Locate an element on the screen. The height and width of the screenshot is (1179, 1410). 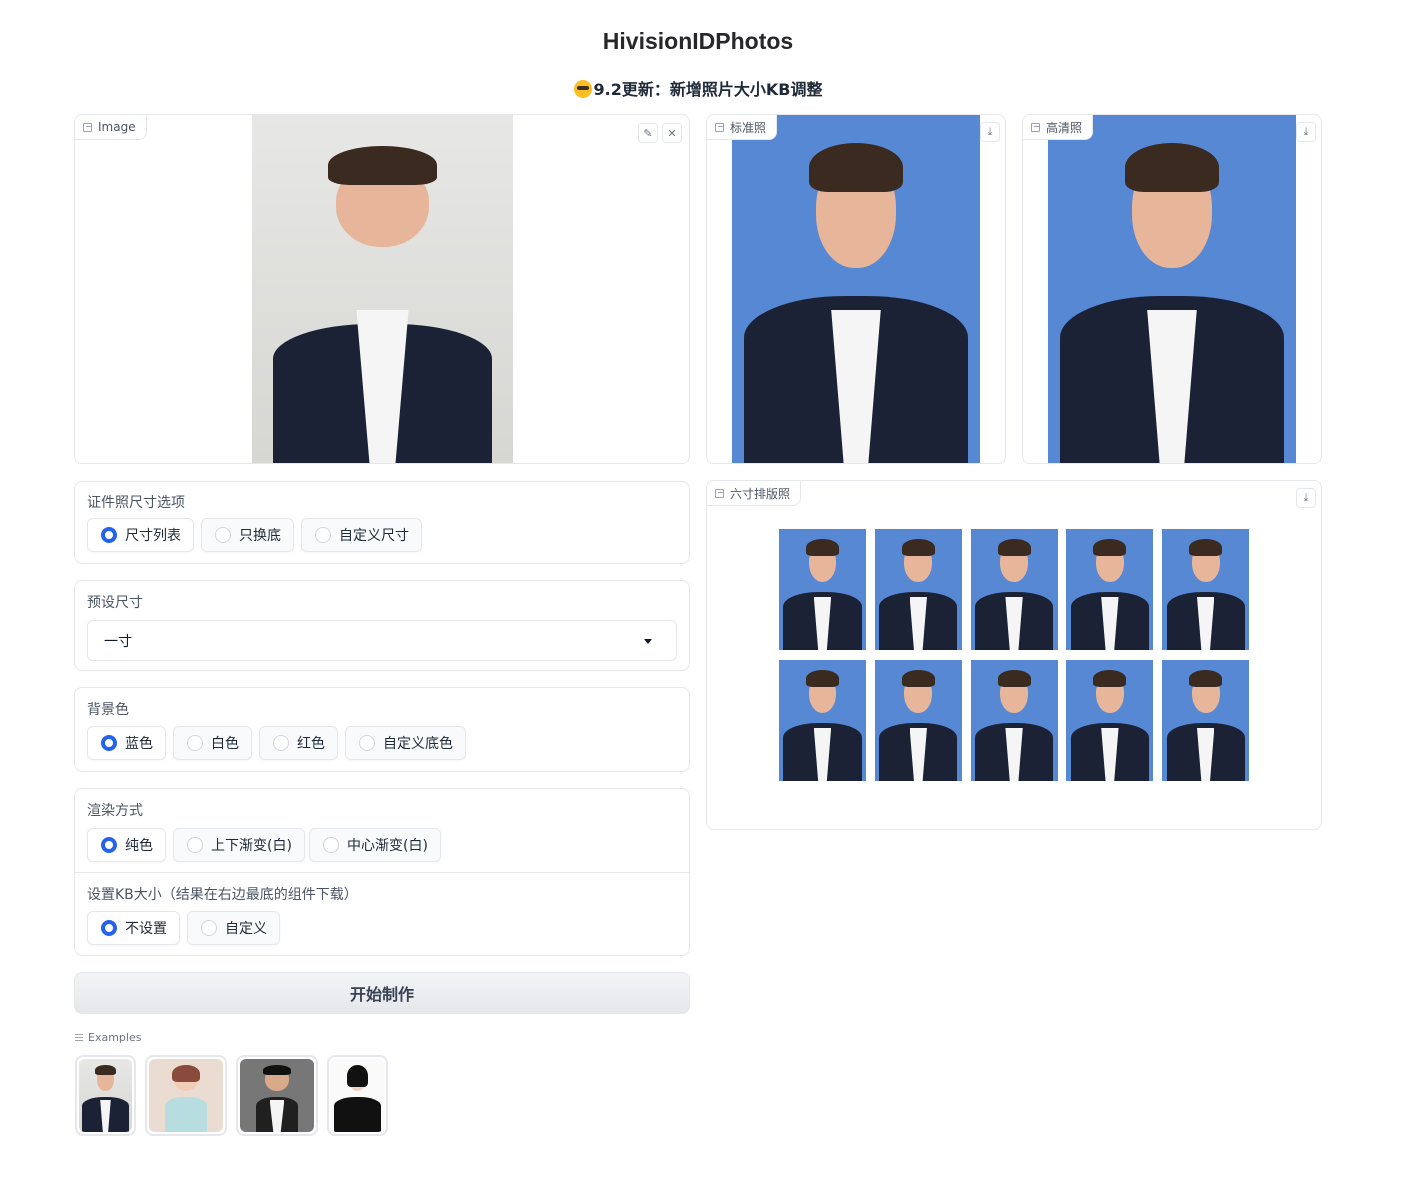
bg-color-label: 背景色 is located at coordinates (108, 710).